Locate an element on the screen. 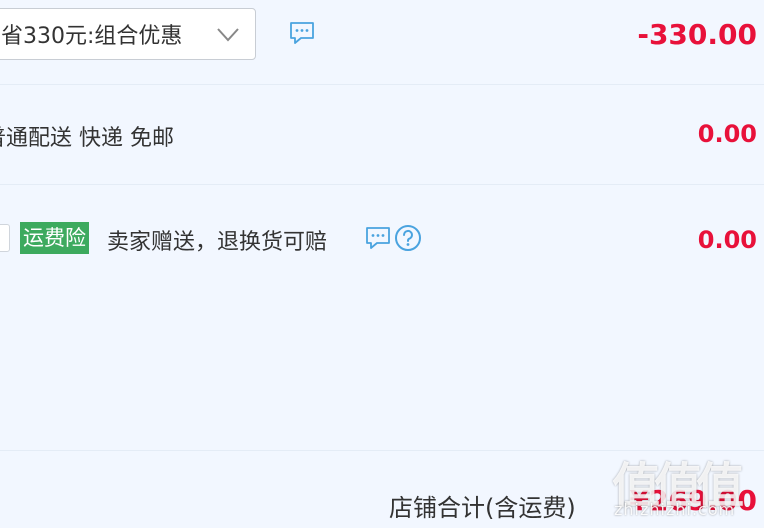  insurance-amount: 0.00 is located at coordinates (727, 240).